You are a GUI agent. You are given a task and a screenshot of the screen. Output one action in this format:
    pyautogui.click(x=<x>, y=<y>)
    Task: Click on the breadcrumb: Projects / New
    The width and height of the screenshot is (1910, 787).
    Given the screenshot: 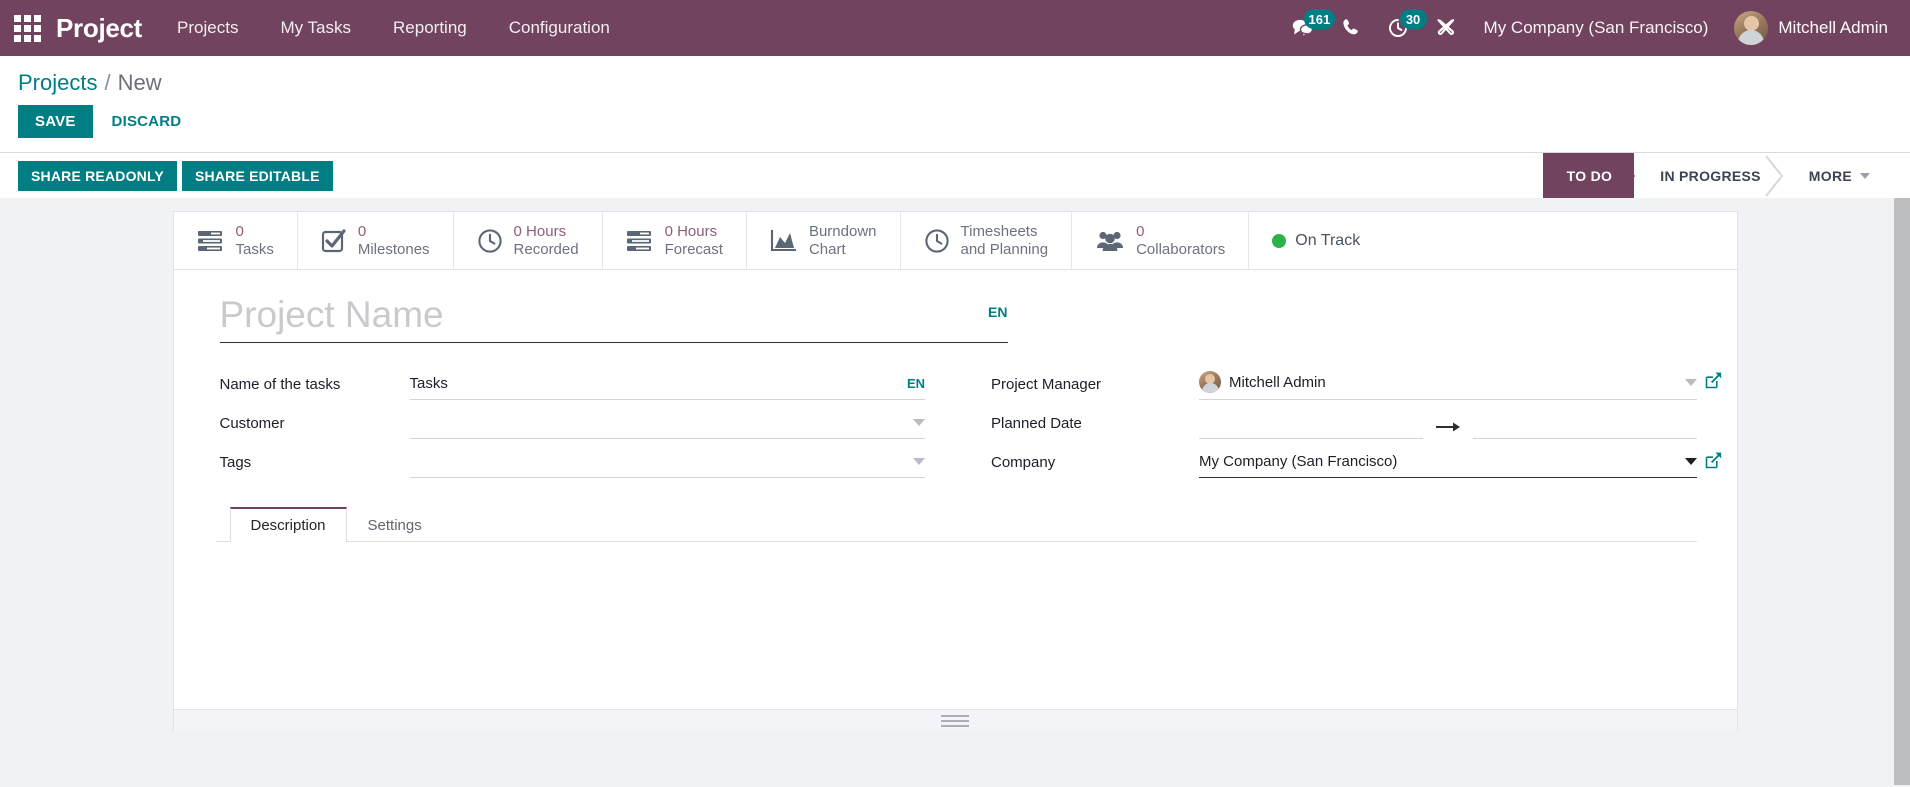 What is the action you would take?
    pyautogui.click(x=955, y=76)
    